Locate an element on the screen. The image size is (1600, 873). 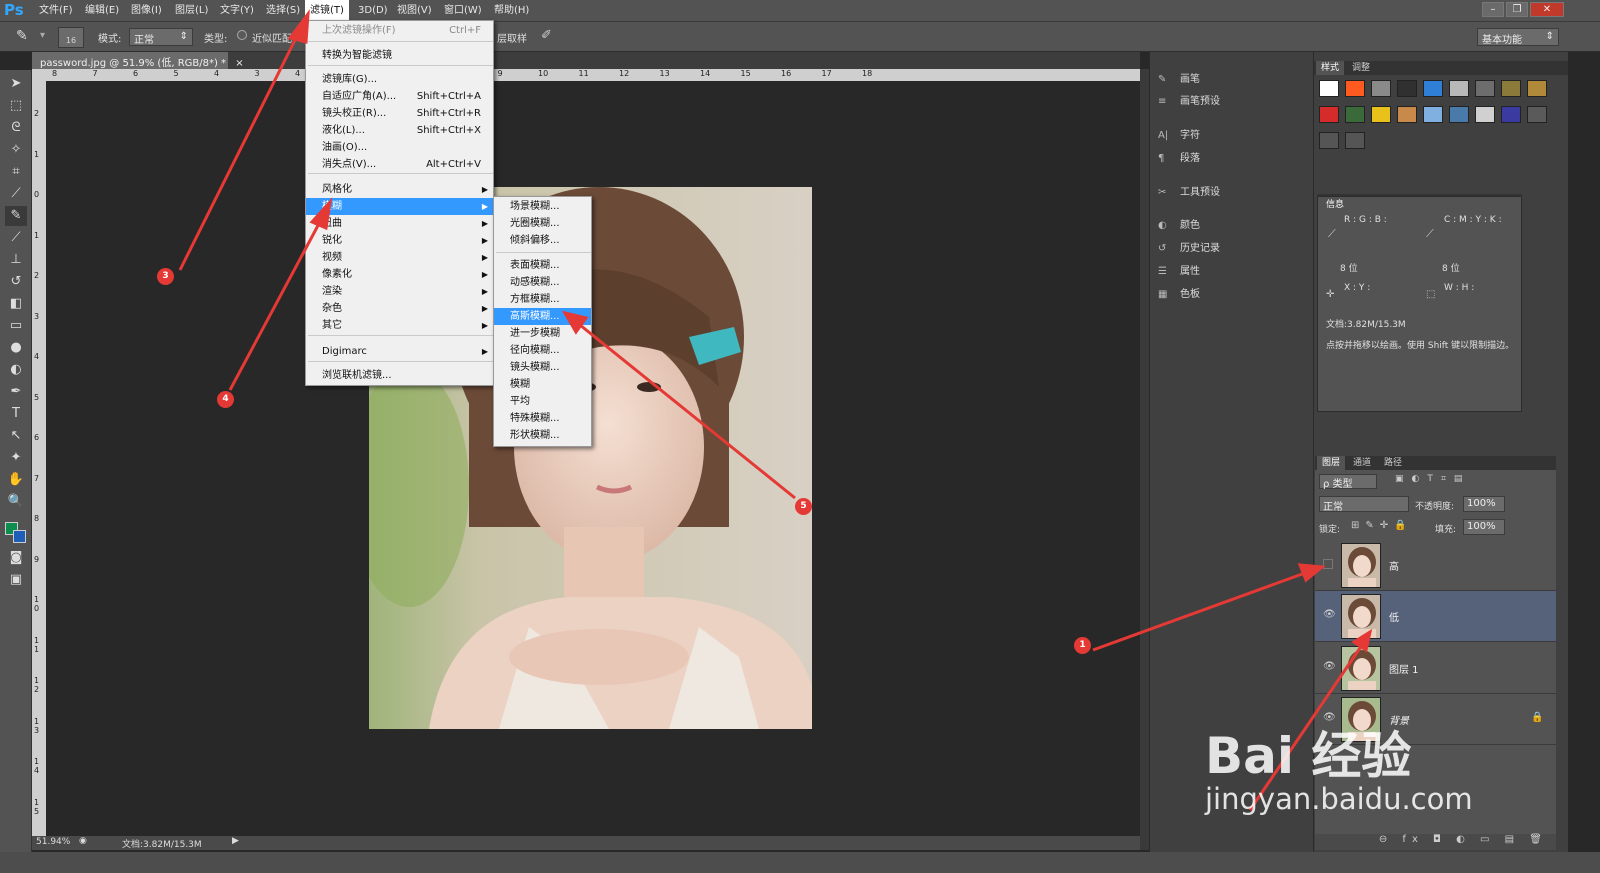
annotation-badge-1: 1 is located at coordinates (1082, 645).